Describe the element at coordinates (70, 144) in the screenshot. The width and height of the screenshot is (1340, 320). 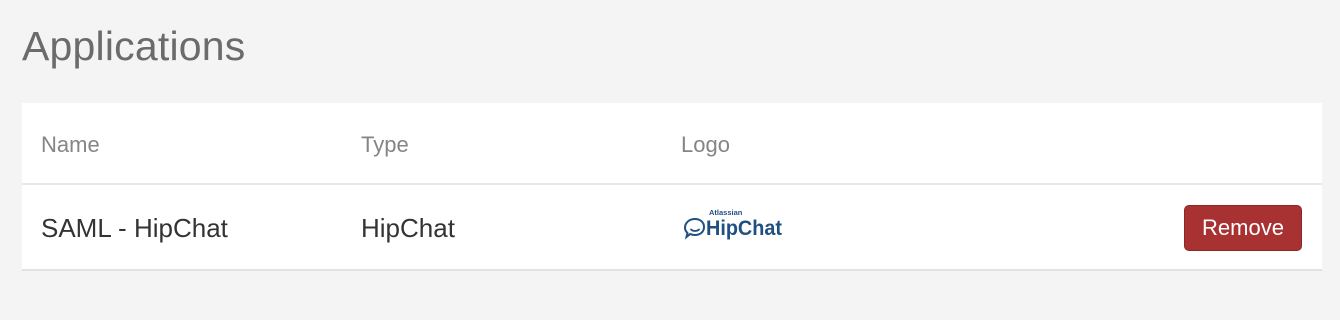
I see `column-header-name: Name` at that location.